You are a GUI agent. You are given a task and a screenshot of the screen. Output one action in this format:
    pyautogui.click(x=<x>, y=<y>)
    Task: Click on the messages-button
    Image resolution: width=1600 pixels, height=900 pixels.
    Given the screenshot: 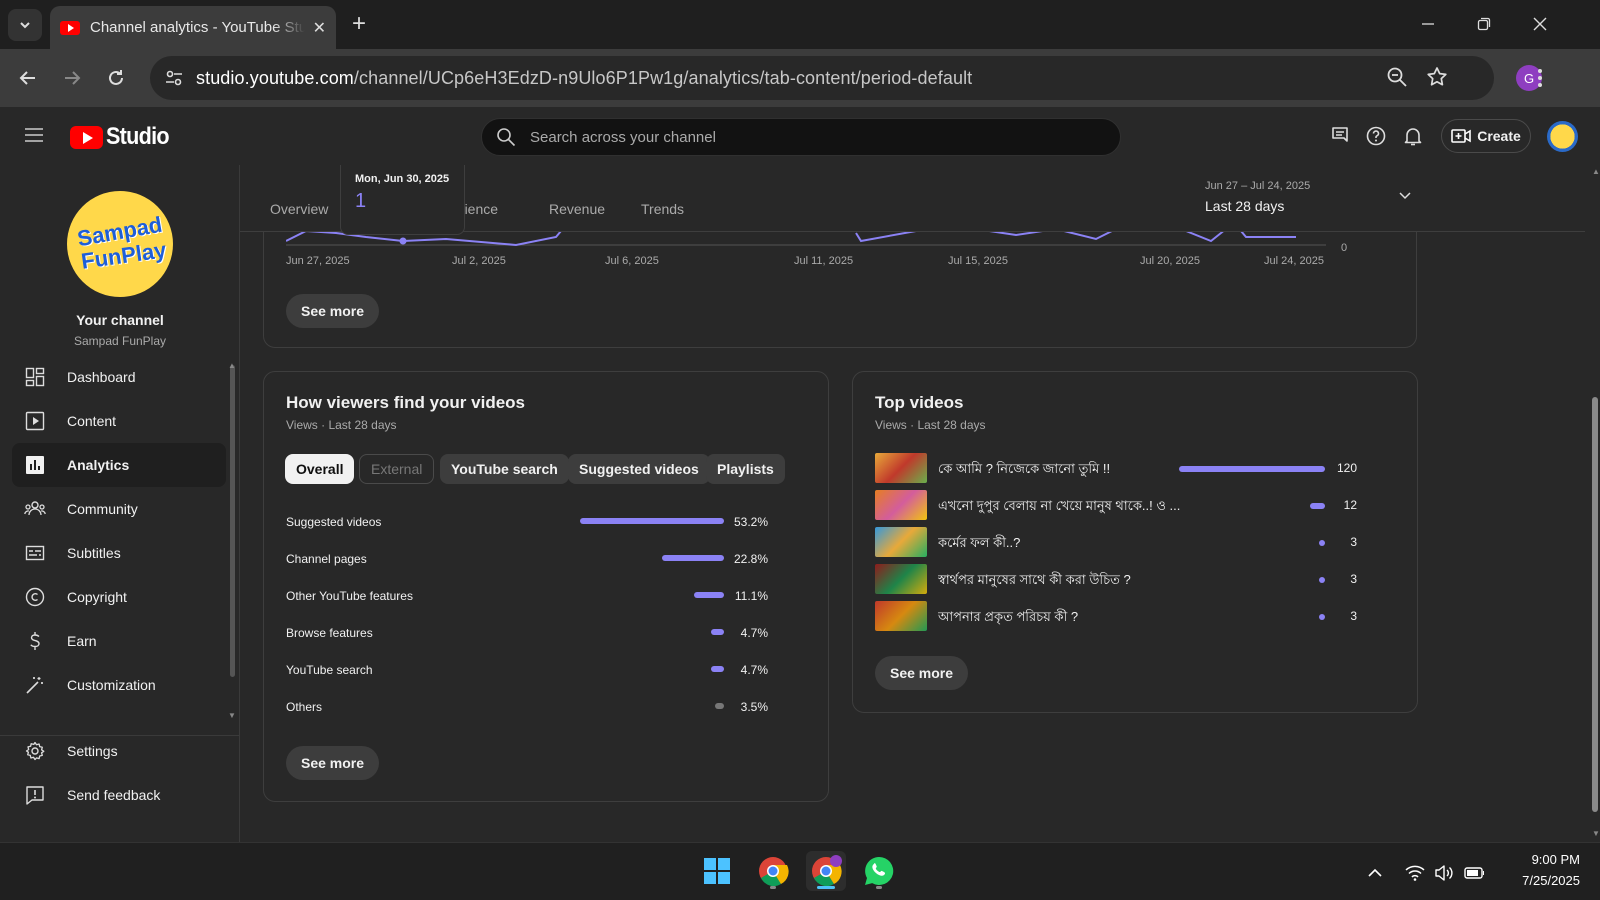 What is the action you would take?
    pyautogui.click(x=1340, y=136)
    